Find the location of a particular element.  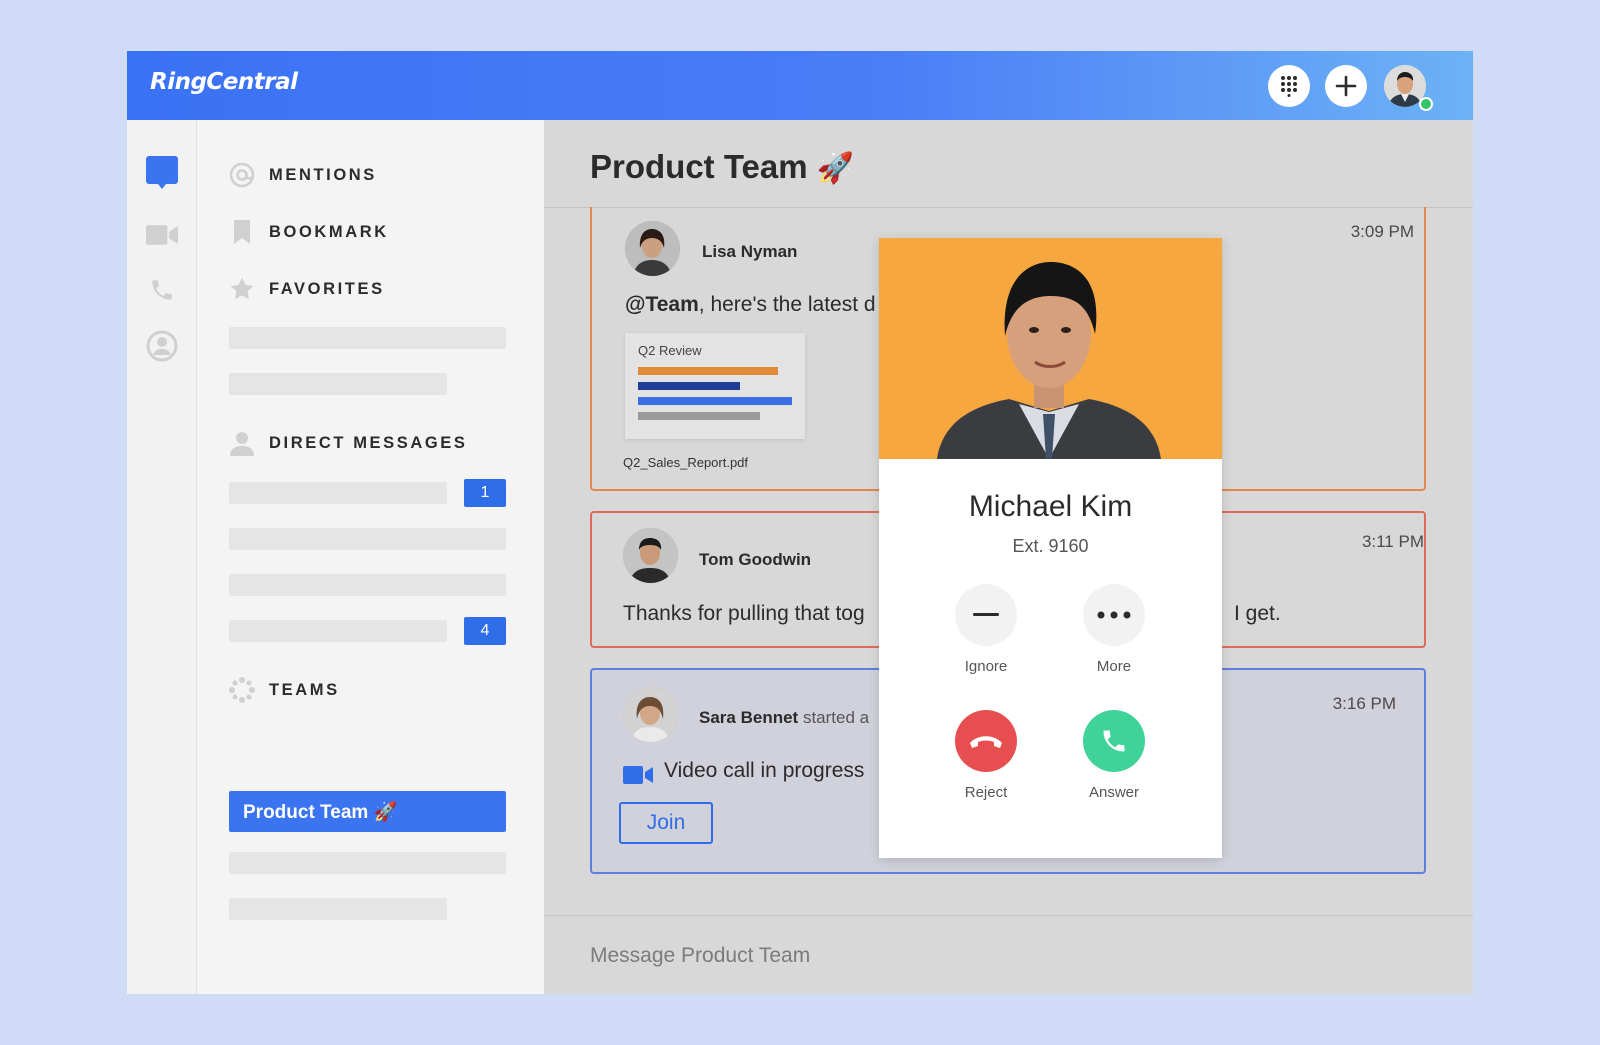

author-action: started a is located at coordinates (836, 717).